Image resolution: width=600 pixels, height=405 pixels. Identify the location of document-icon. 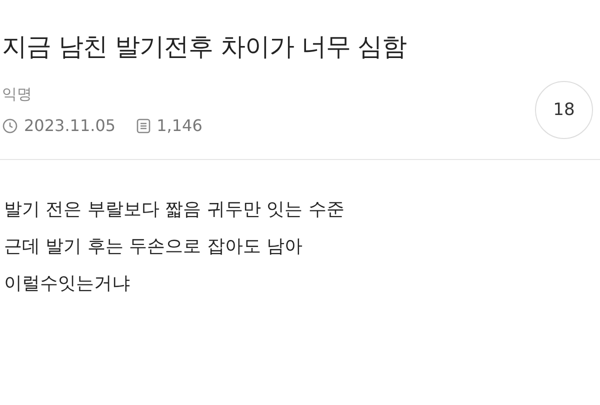
(143, 126).